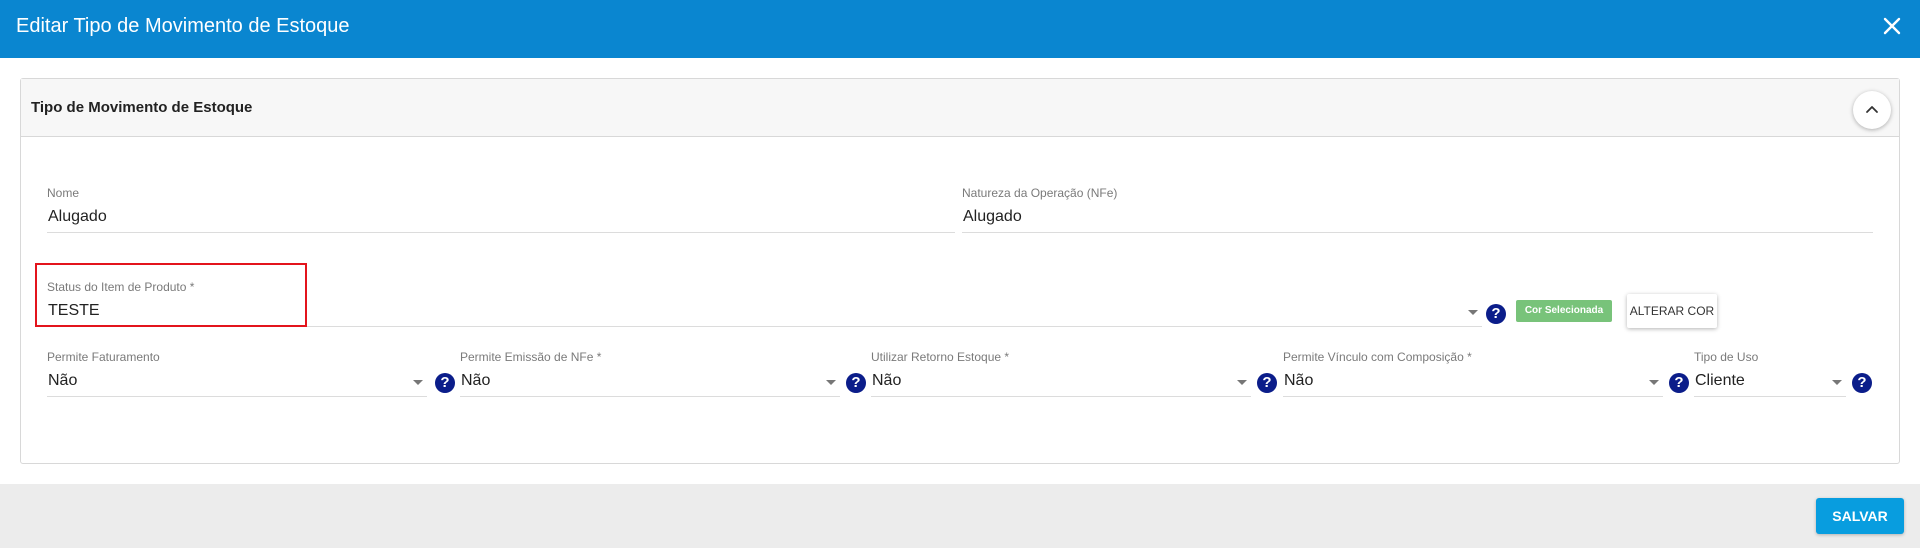 Image resolution: width=1920 pixels, height=560 pixels. I want to click on section-header: Tipo de Movimento de Estoque, so click(960, 108).